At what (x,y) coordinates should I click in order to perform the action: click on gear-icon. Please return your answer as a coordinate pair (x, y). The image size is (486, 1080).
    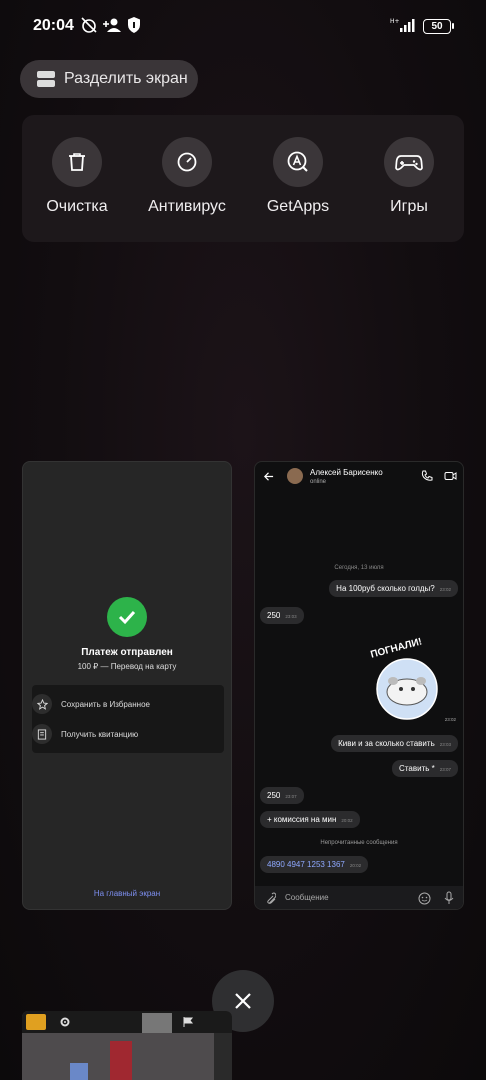
    Looking at the image, I should click on (65, 1022).